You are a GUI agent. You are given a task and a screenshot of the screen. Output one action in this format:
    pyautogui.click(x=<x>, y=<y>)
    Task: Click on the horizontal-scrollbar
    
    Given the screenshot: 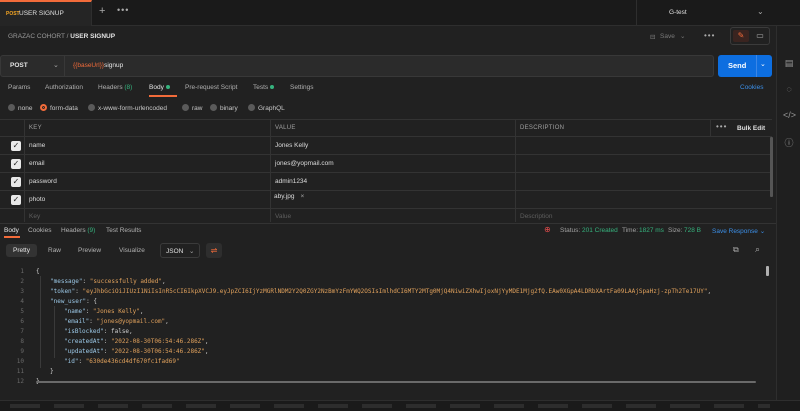 What is the action you would take?
    pyautogui.click(x=396, y=382)
    